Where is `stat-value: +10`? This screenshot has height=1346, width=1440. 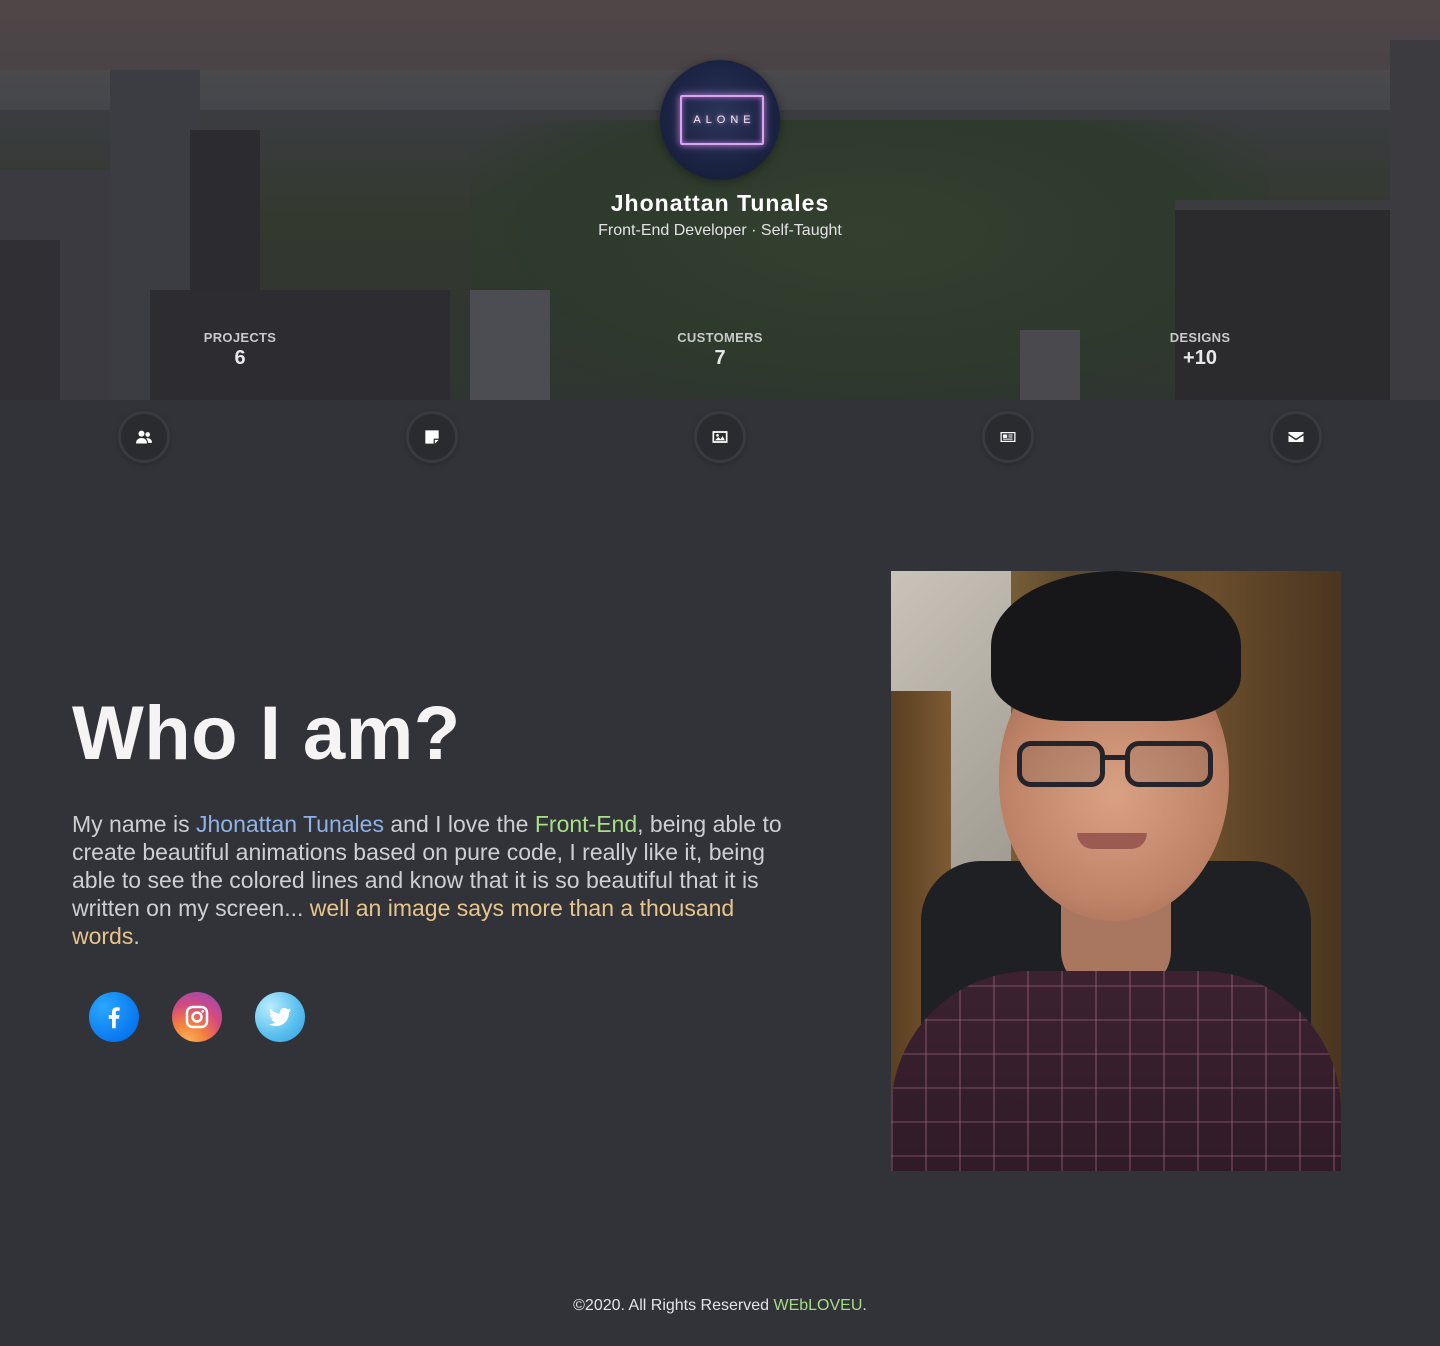 stat-value: +10 is located at coordinates (1200, 358).